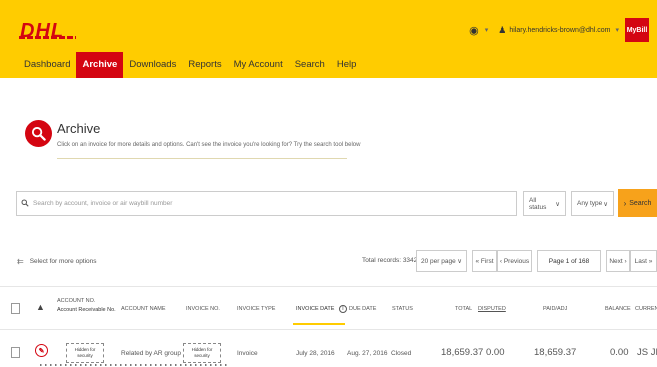  What do you see at coordinates (647, 352) in the screenshot?
I see `currency-cell: JS JMD` at bounding box center [647, 352].